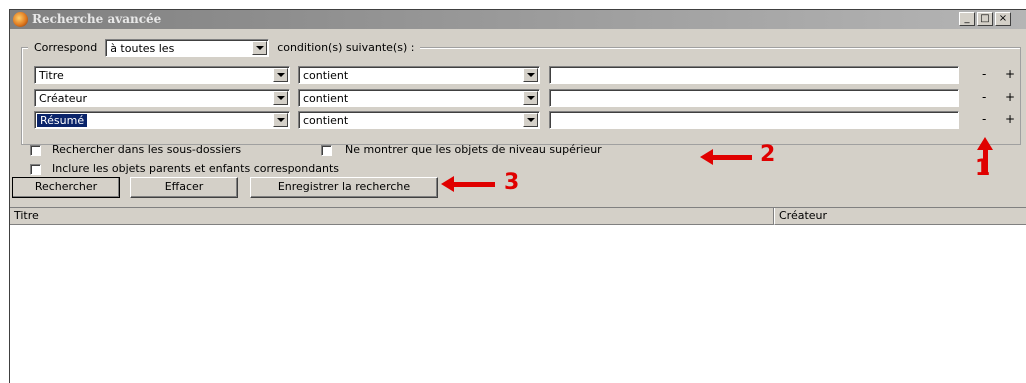  I want to click on close-button: ×, so click(1003, 19).